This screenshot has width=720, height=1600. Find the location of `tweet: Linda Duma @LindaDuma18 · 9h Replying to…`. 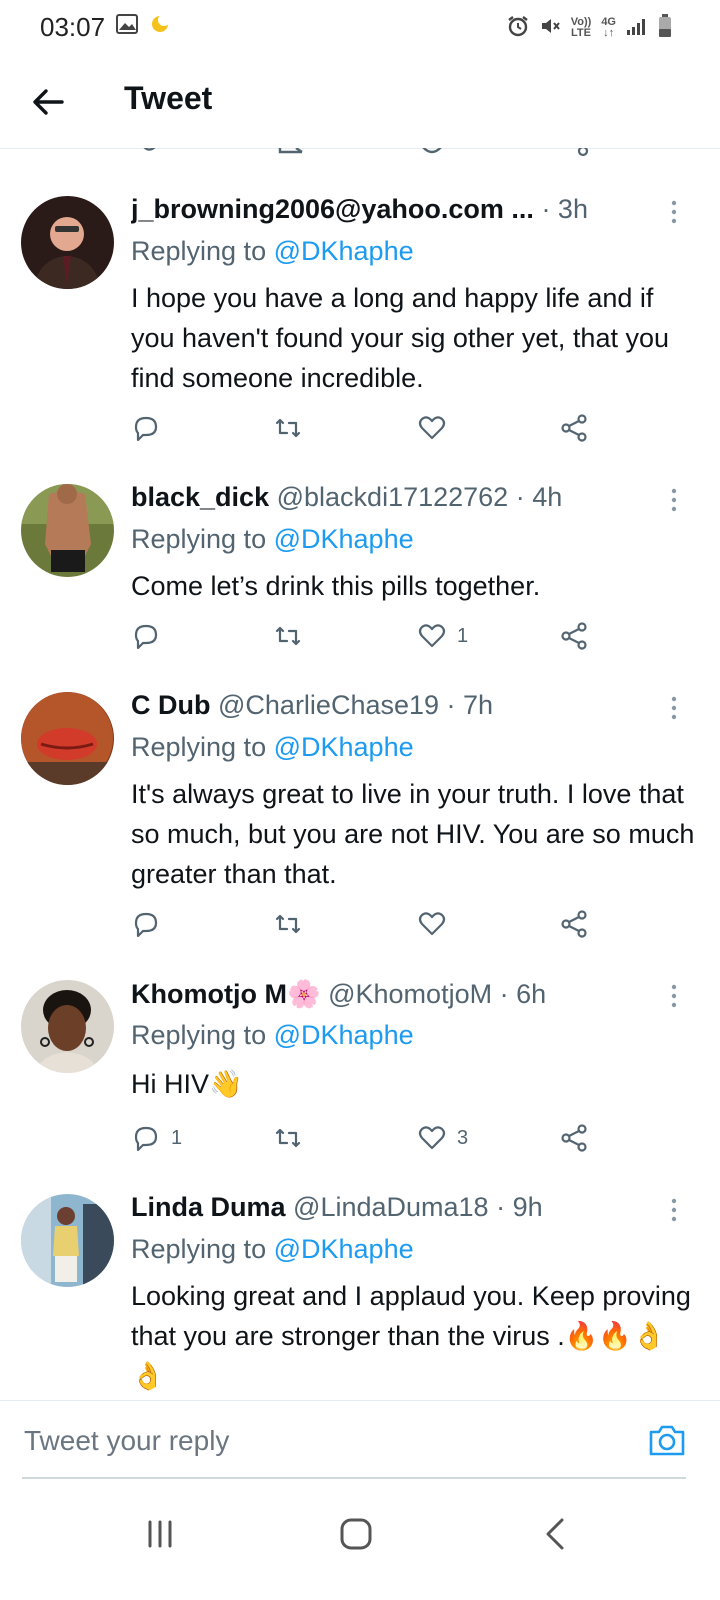

tweet: Linda Duma @LindaDuma18 · 9h Replying to… is located at coordinates (360, 1287).